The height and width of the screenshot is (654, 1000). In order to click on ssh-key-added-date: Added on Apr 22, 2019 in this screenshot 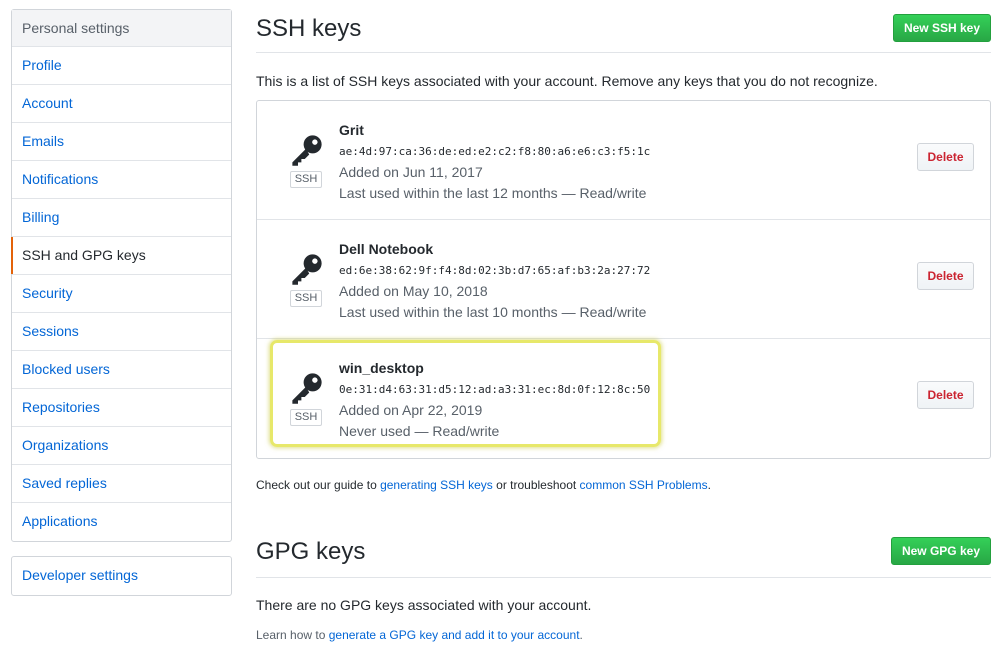, I will do `click(411, 410)`.